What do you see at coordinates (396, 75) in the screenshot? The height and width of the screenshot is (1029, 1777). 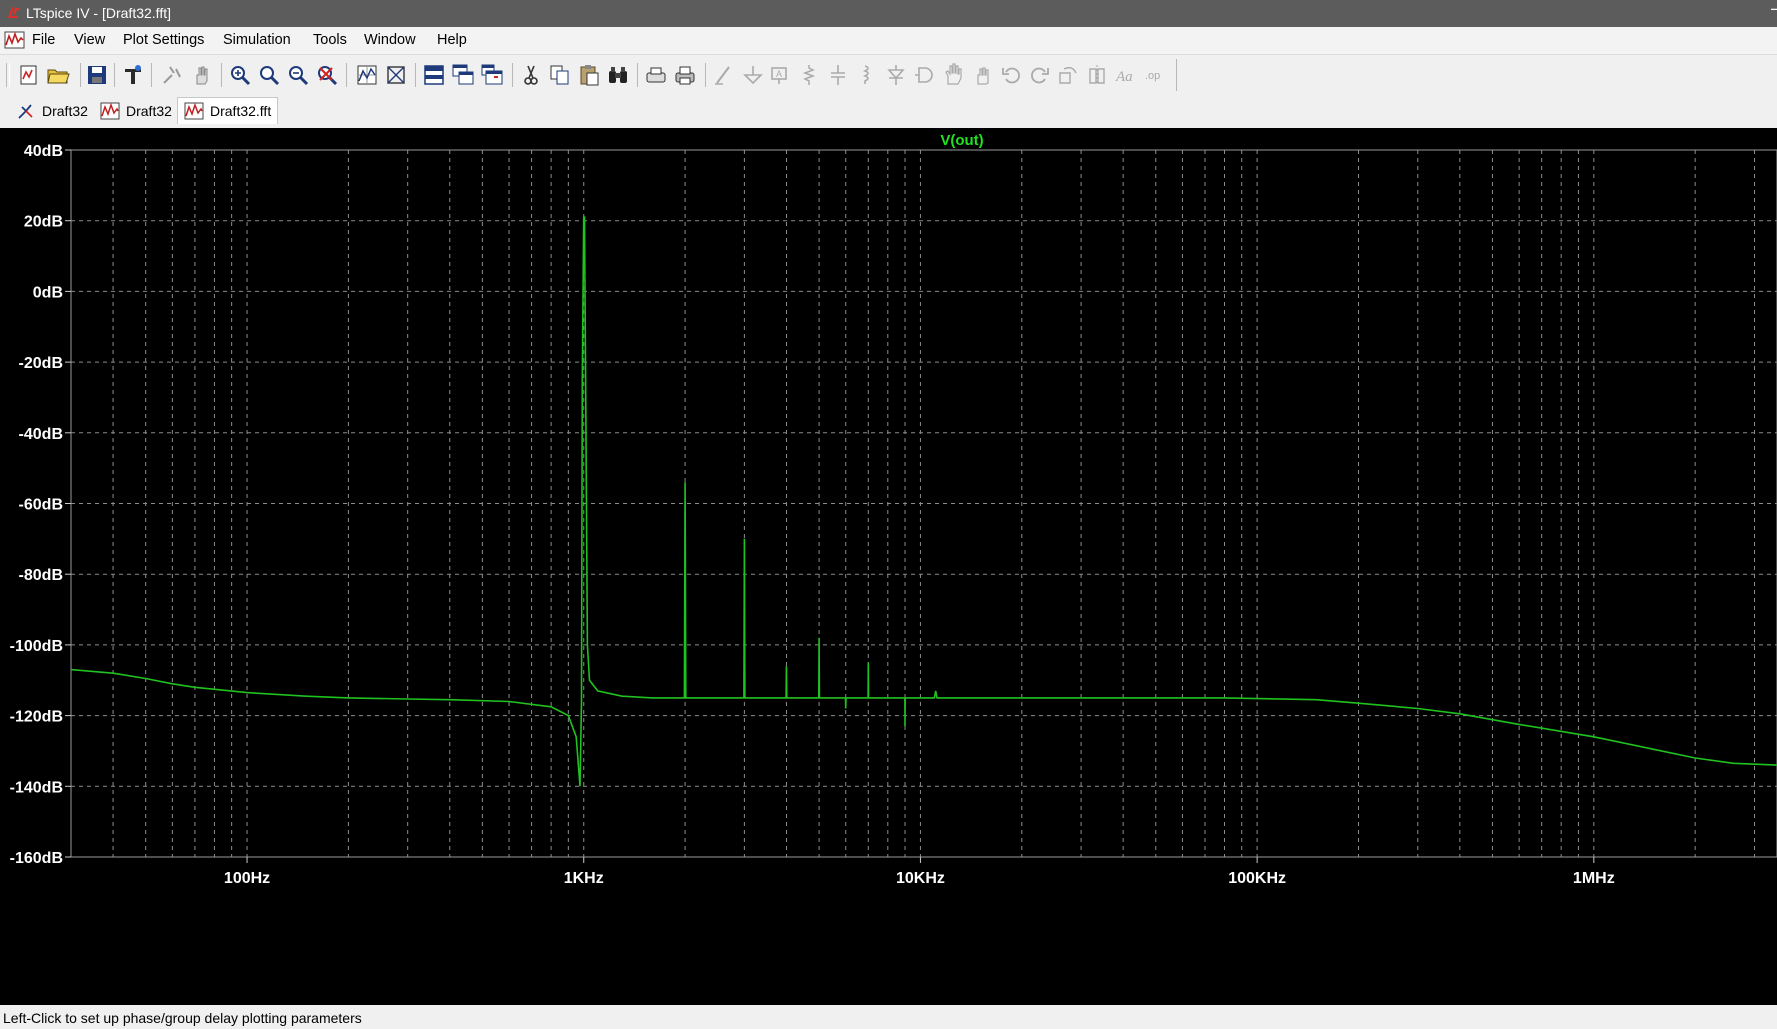 I see `grid-icon` at bounding box center [396, 75].